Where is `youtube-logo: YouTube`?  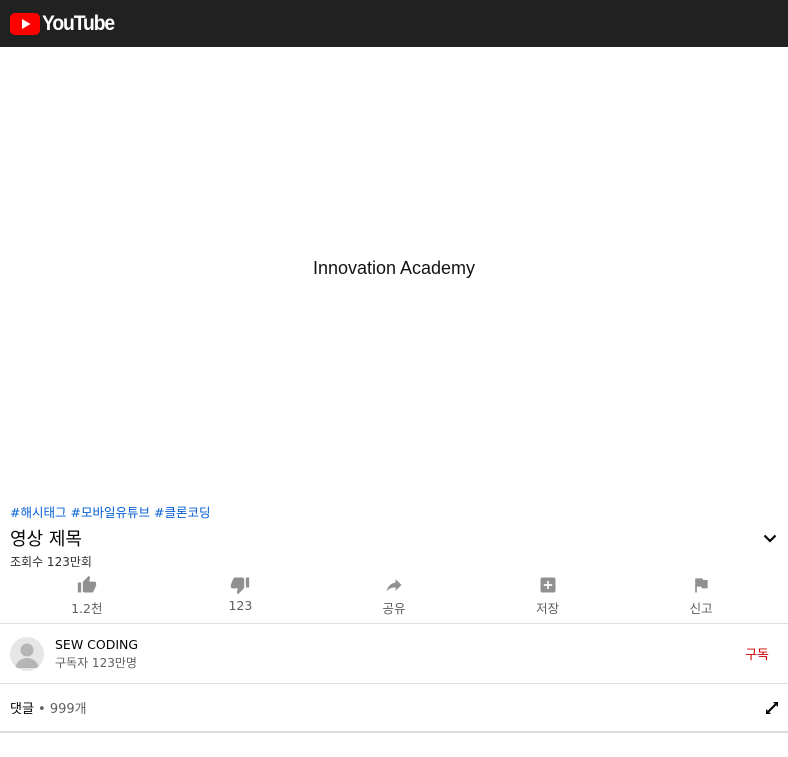 youtube-logo: YouTube is located at coordinates (65, 24).